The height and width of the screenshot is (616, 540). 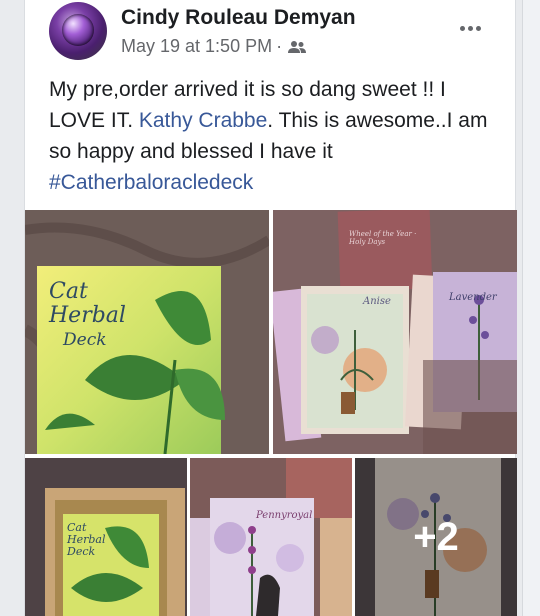 I want to click on more-photos-count: +2, so click(x=436, y=536).